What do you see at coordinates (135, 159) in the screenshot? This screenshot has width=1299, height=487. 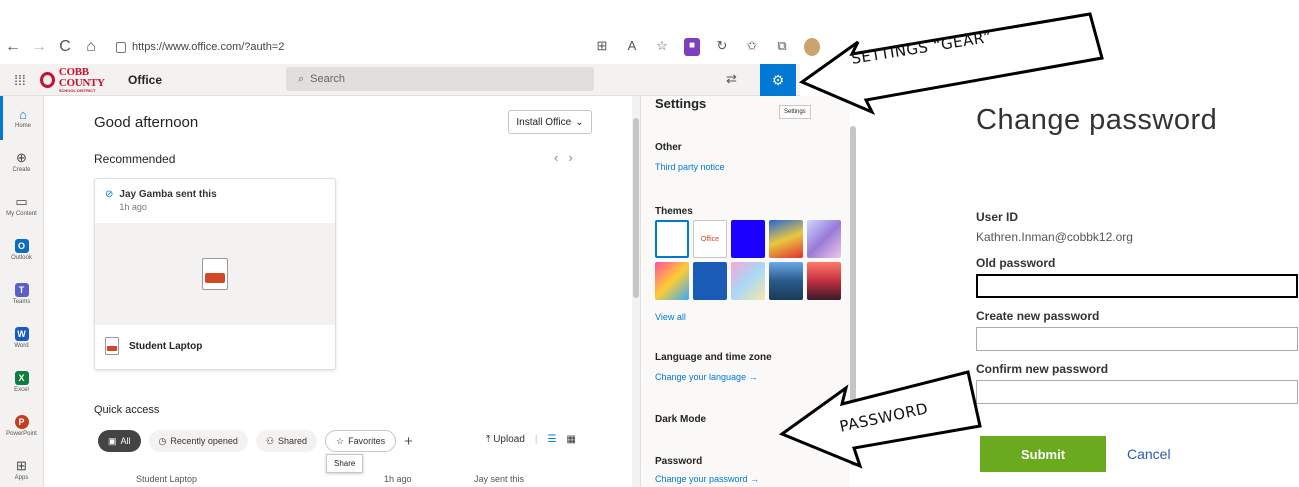 I see `recommended-heading: Recommended` at bounding box center [135, 159].